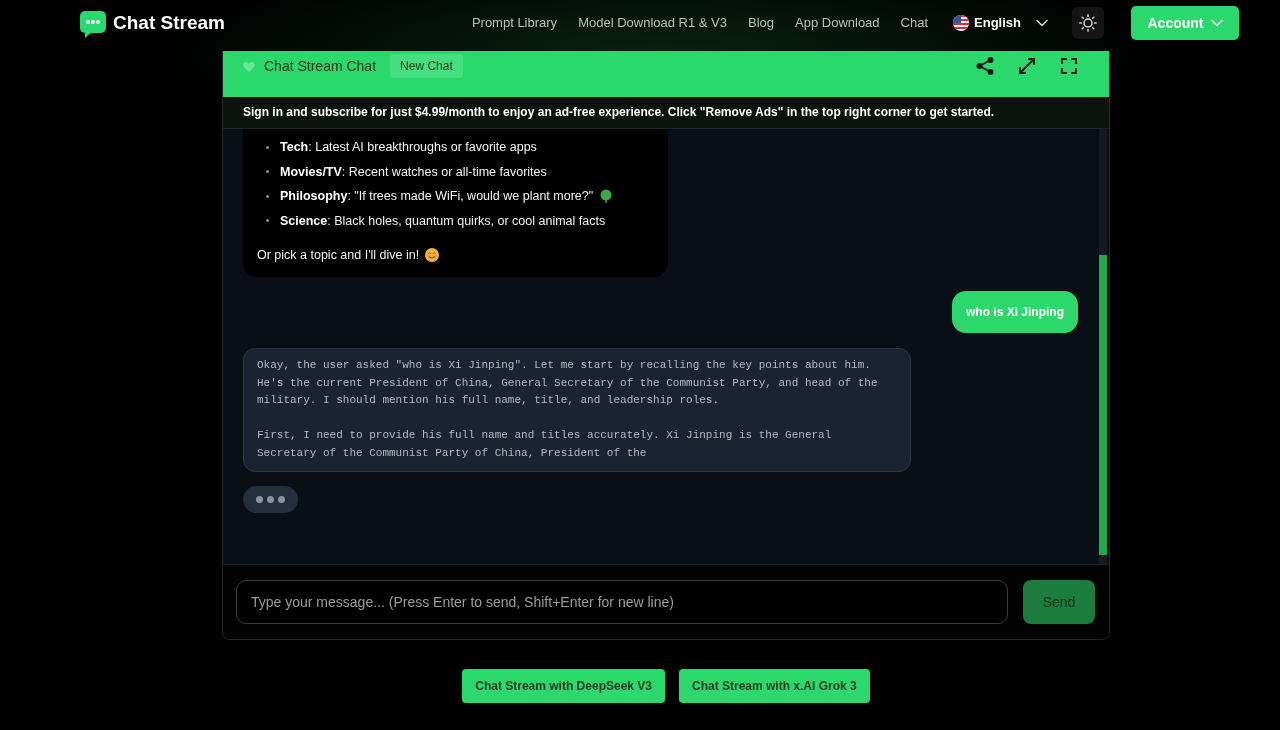 Image resolution: width=1280 pixels, height=730 pixels. What do you see at coordinates (514, 22) in the screenshot?
I see `nav-link: Prompt Library` at bounding box center [514, 22].